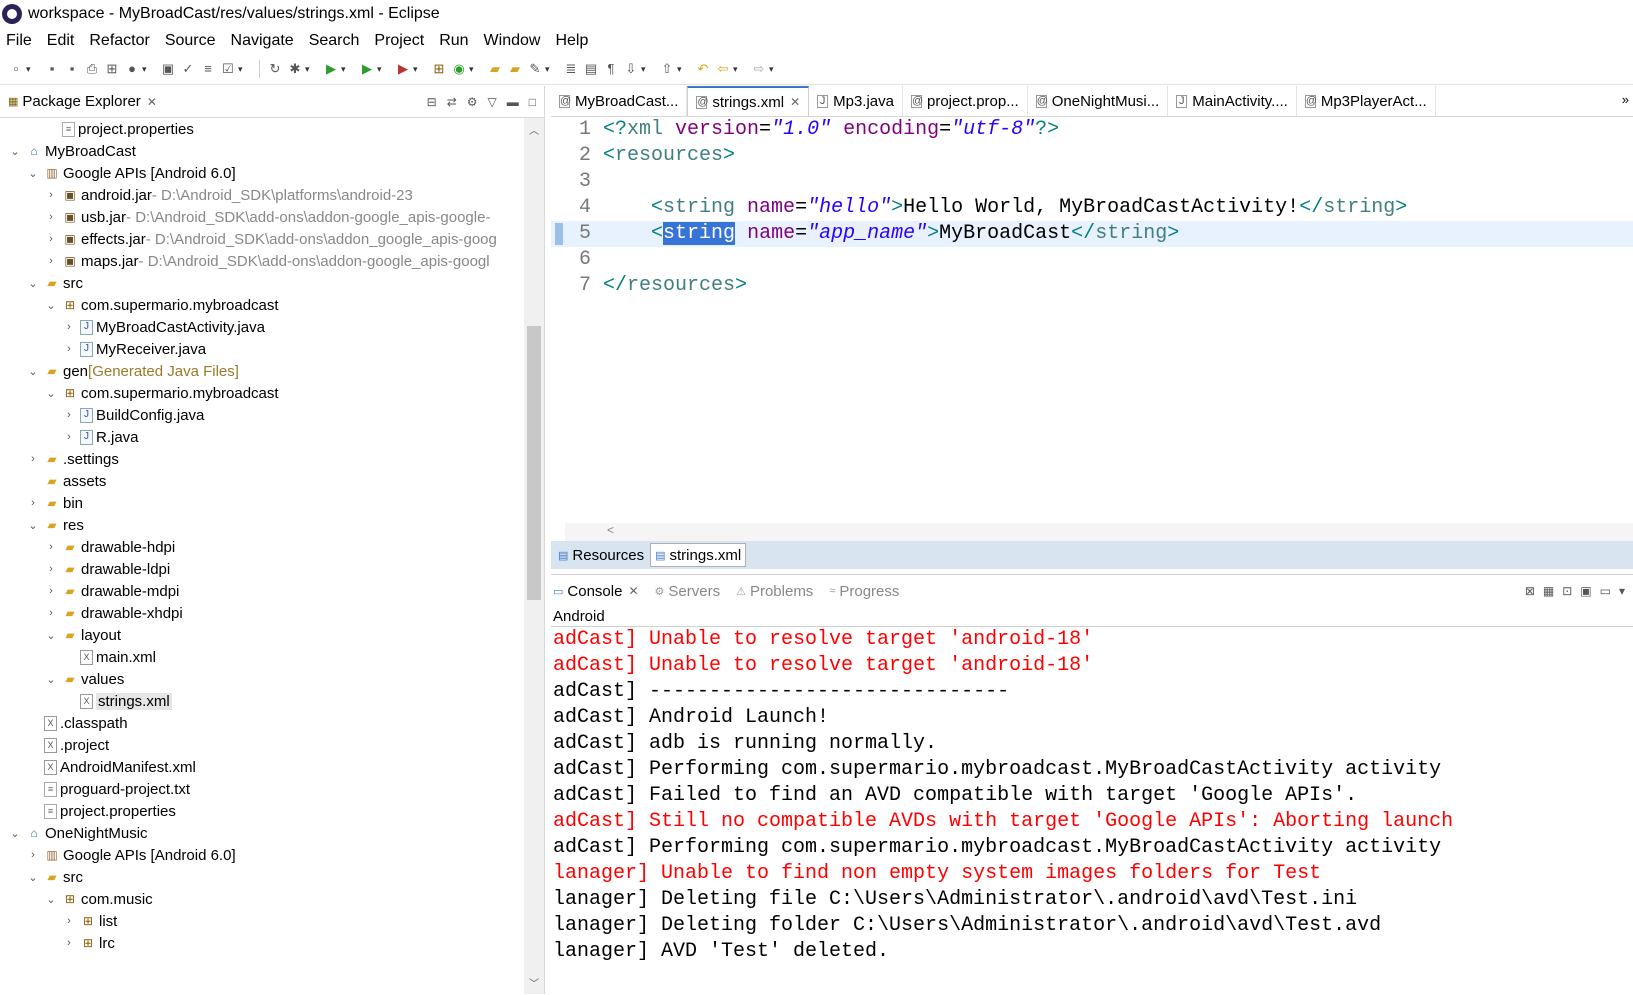 The height and width of the screenshot is (995, 1633). What do you see at coordinates (534, 556) in the screenshot?
I see `tree-scrollbar: ︿ ﹀` at bounding box center [534, 556].